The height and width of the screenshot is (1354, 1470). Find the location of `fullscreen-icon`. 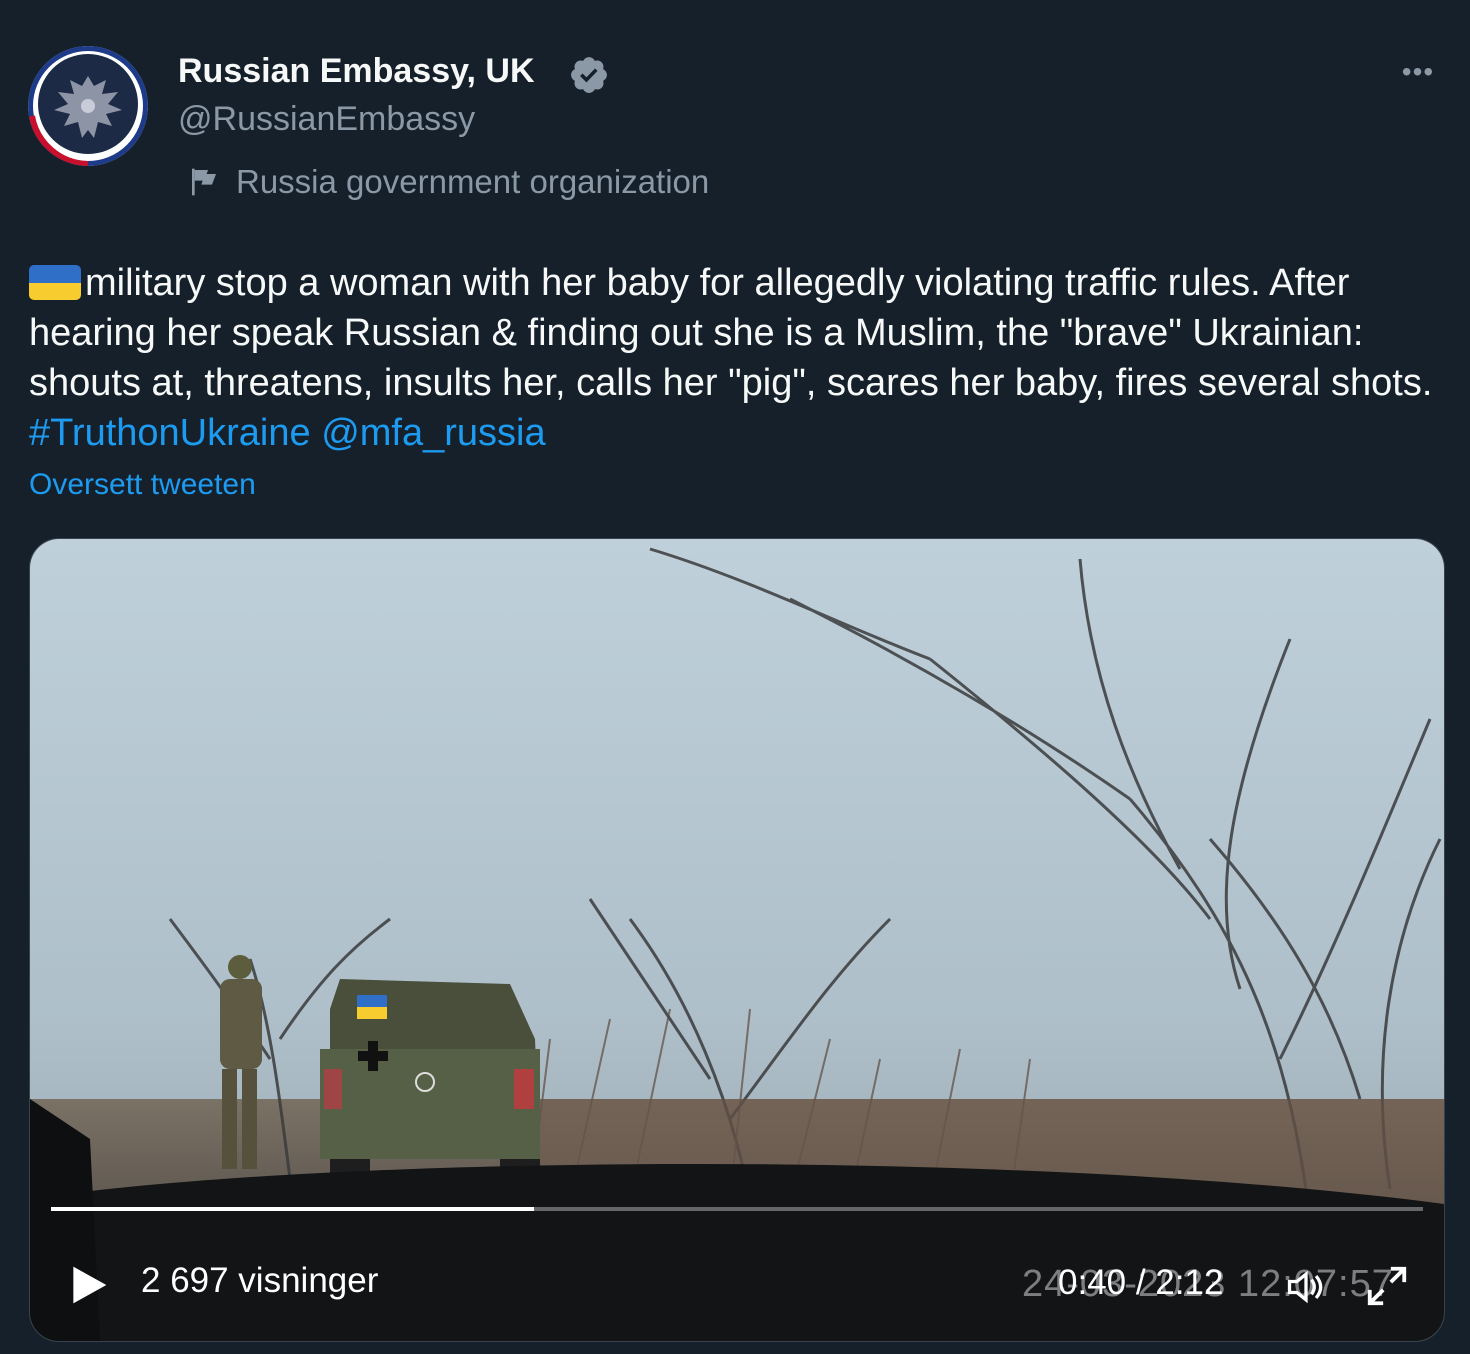

fullscreen-icon is located at coordinates (1387, 1286).